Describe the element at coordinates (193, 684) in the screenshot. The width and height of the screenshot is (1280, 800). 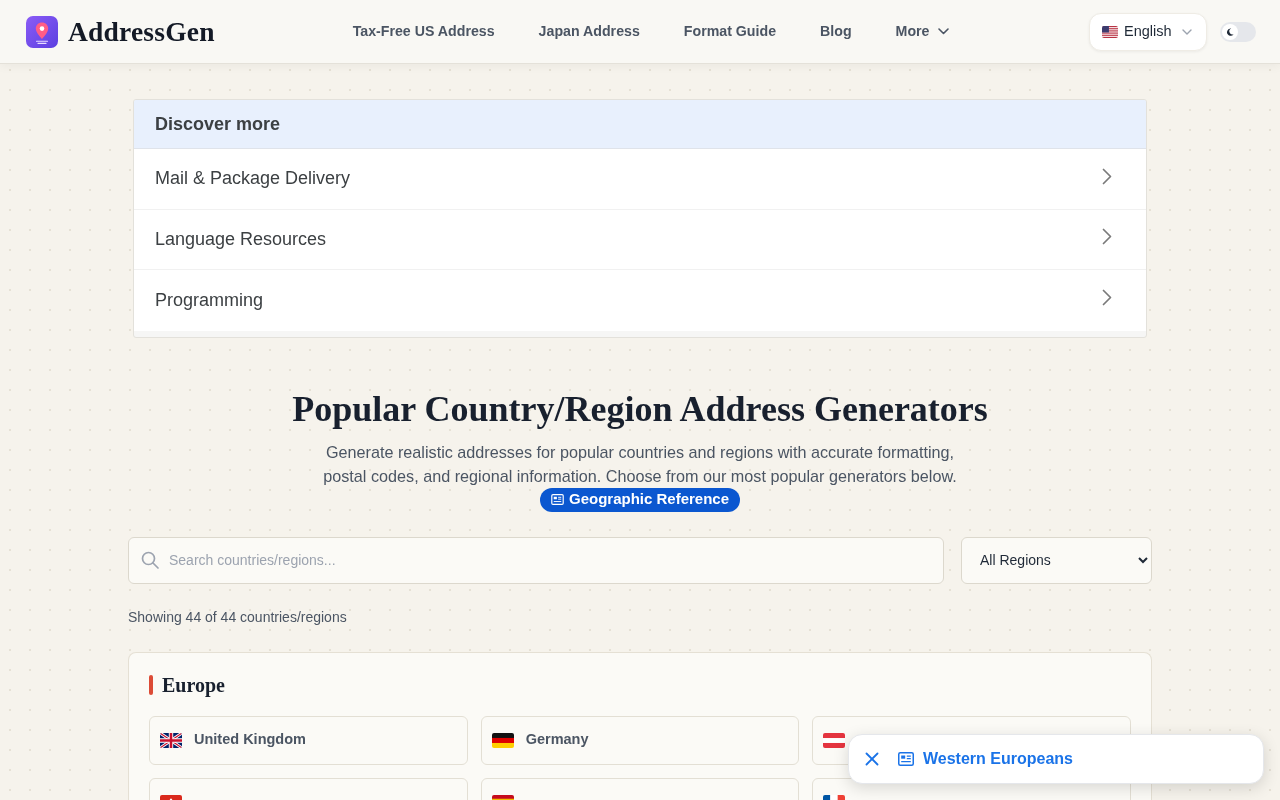
I see `region-title: Europe` at that location.